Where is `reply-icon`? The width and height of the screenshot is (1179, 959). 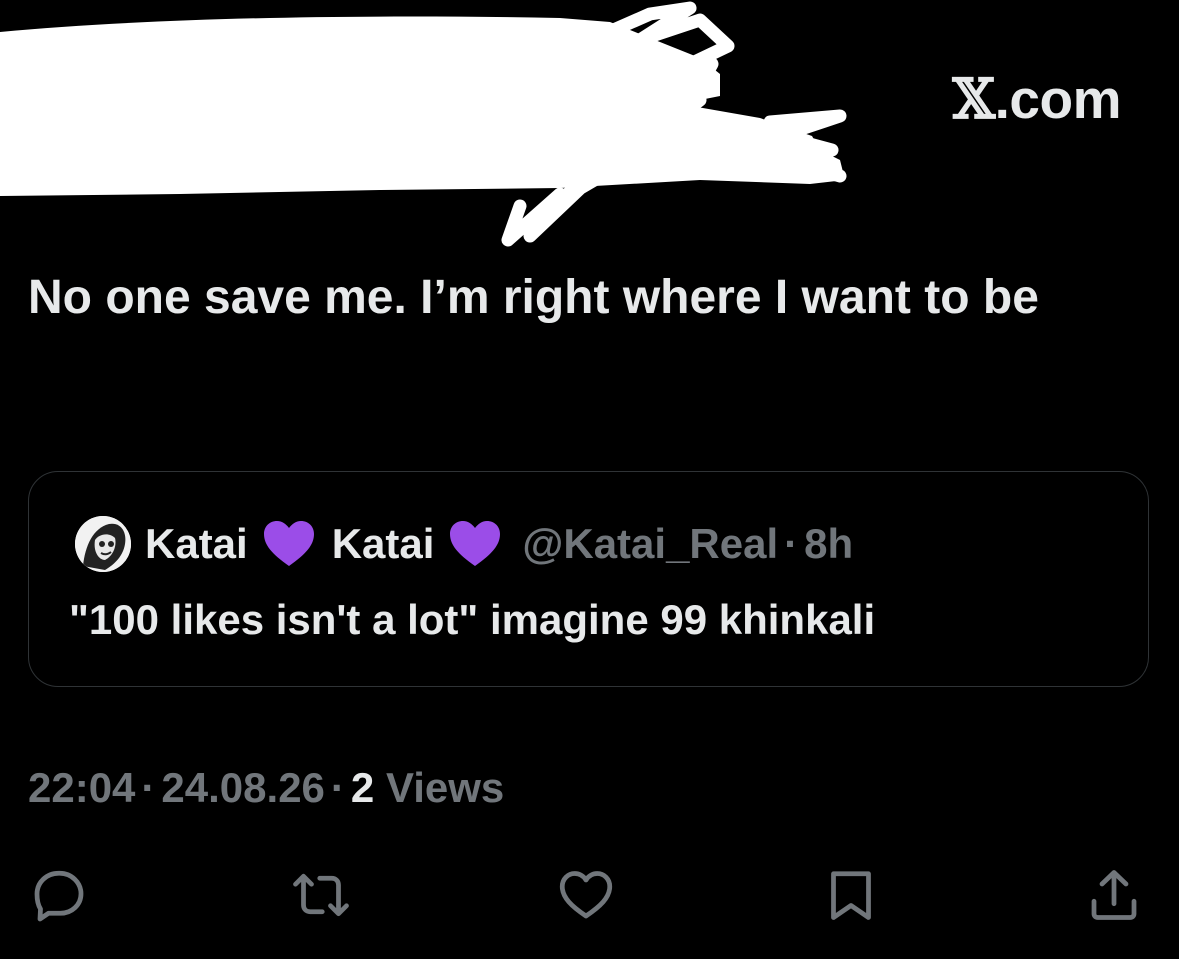 reply-icon is located at coordinates (59, 896).